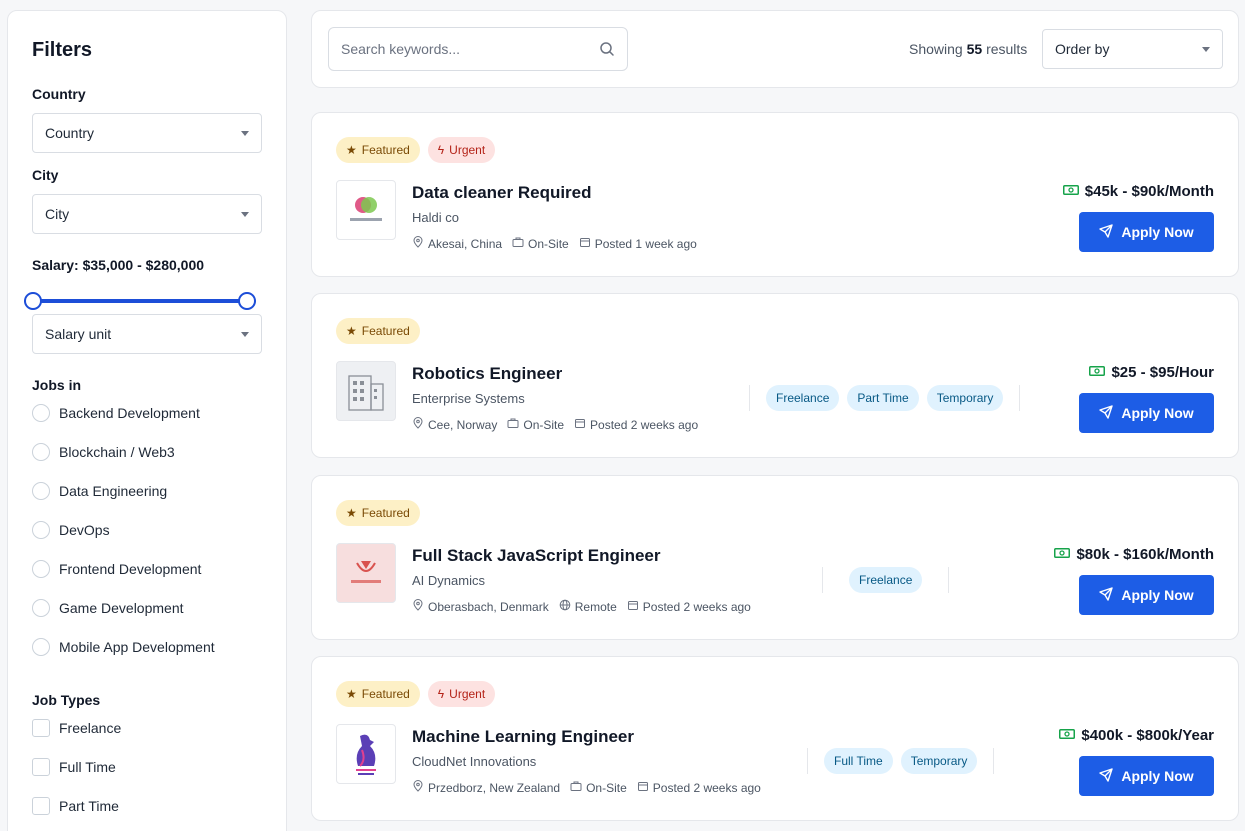  I want to click on salary-unit-value: Salary unit, so click(78, 334).